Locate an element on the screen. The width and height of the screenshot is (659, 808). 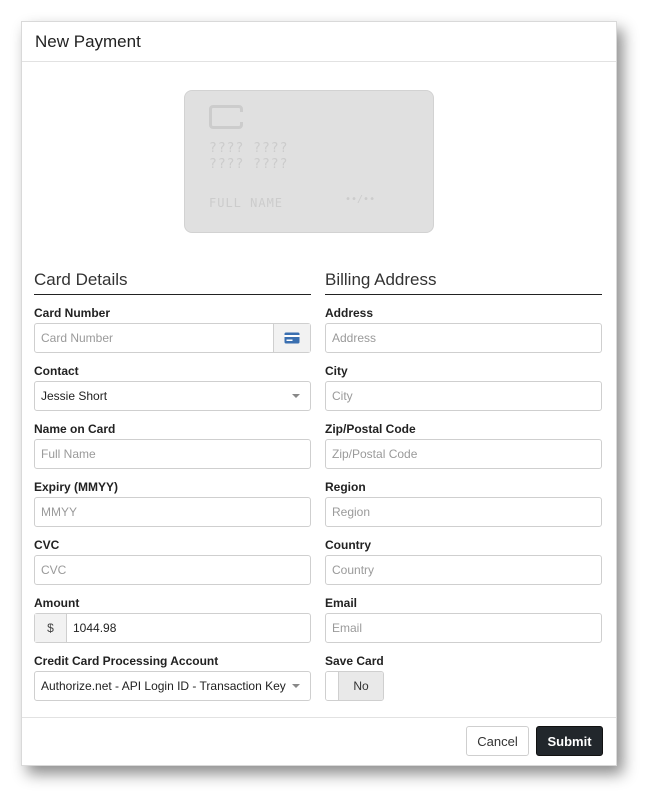
expiry-input-wrap is located at coordinates (172, 512).